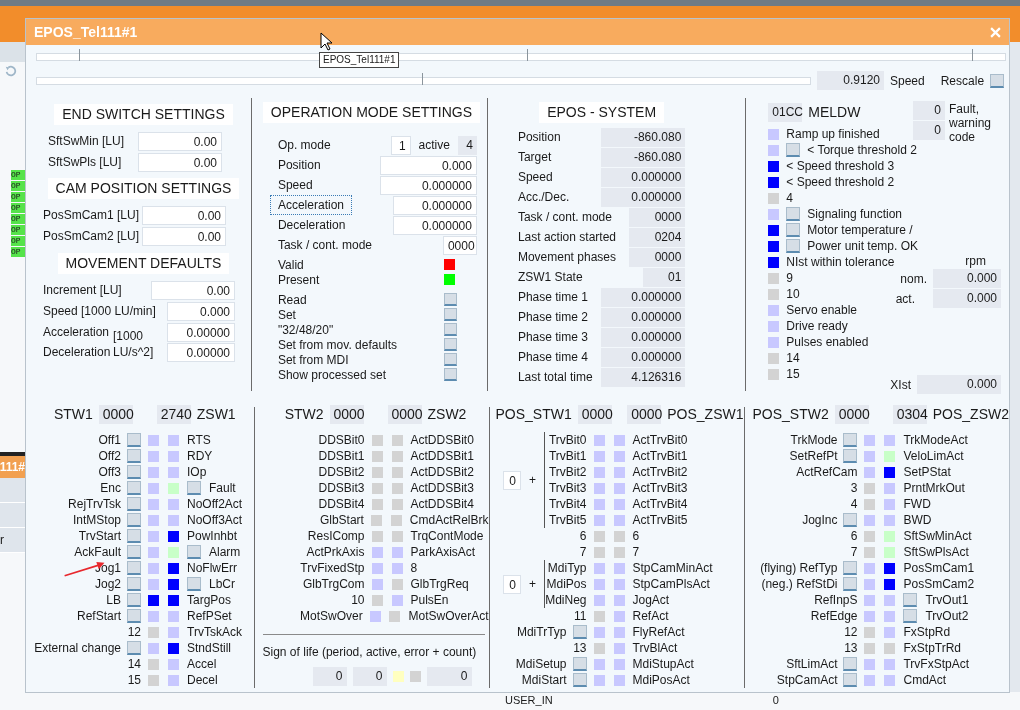 This screenshot has width=1020, height=710. Describe the element at coordinates (109, 456) in the screenshot. I see `signal-label: Off2` at that location.